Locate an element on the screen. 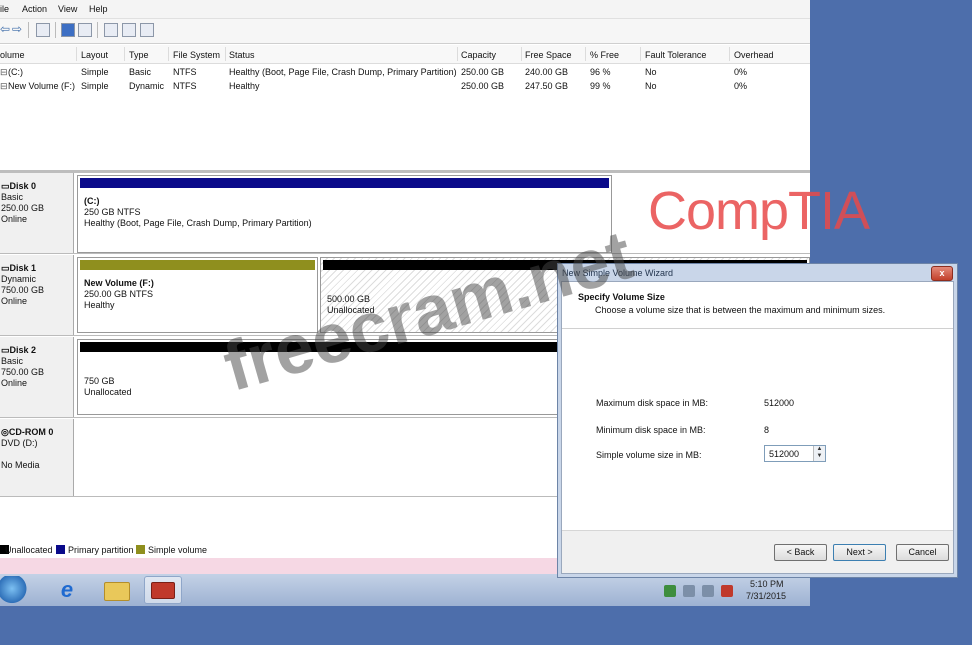  forward-arrow-icon: ⇨ is located at coordinates (17, 29).